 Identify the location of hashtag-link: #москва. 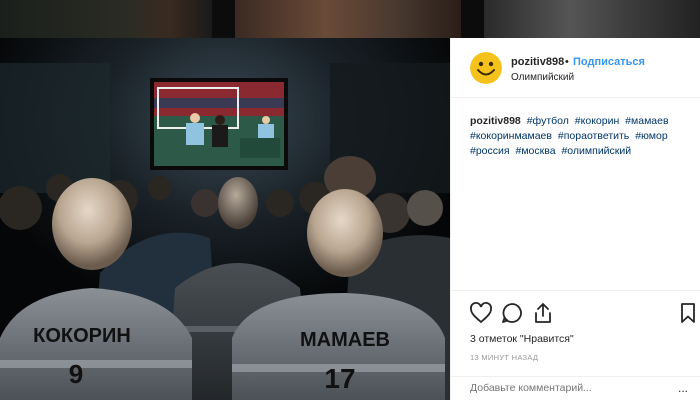
(536, 151).